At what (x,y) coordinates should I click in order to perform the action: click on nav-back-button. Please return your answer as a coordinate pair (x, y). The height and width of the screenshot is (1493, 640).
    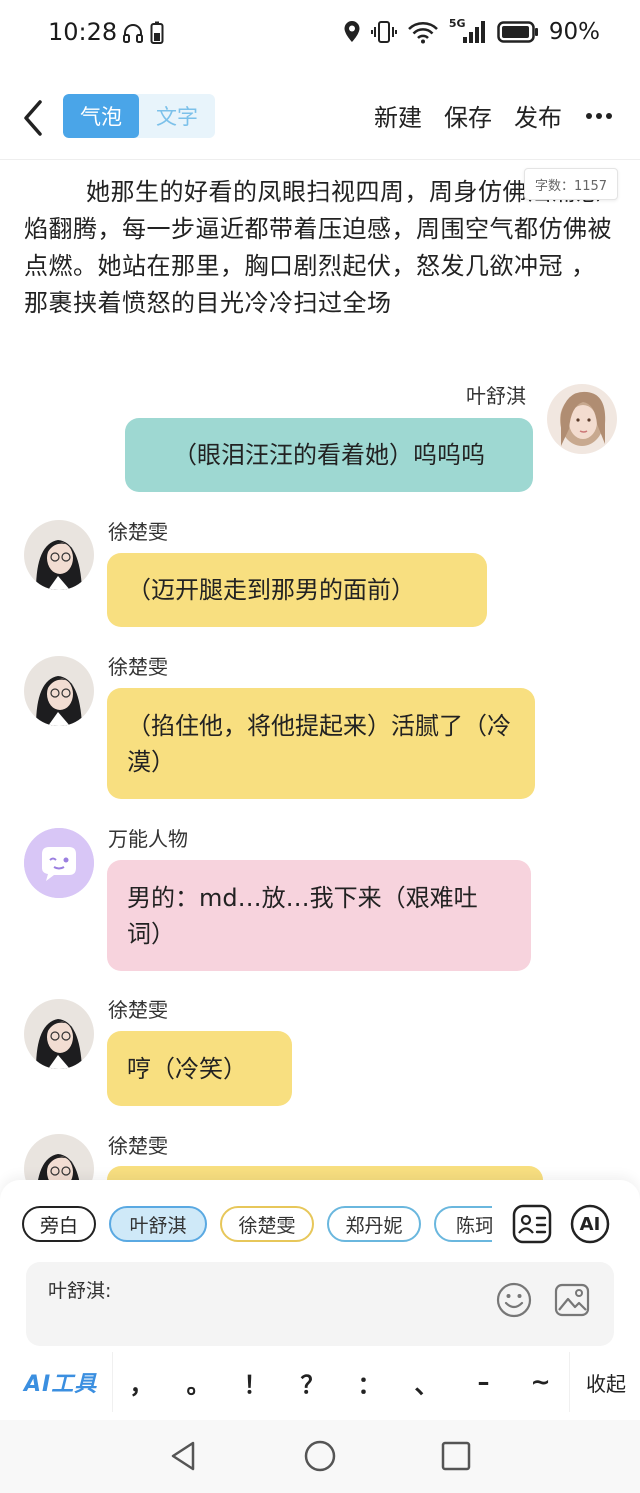
    Looking at the image, I should click on (184, 1456).